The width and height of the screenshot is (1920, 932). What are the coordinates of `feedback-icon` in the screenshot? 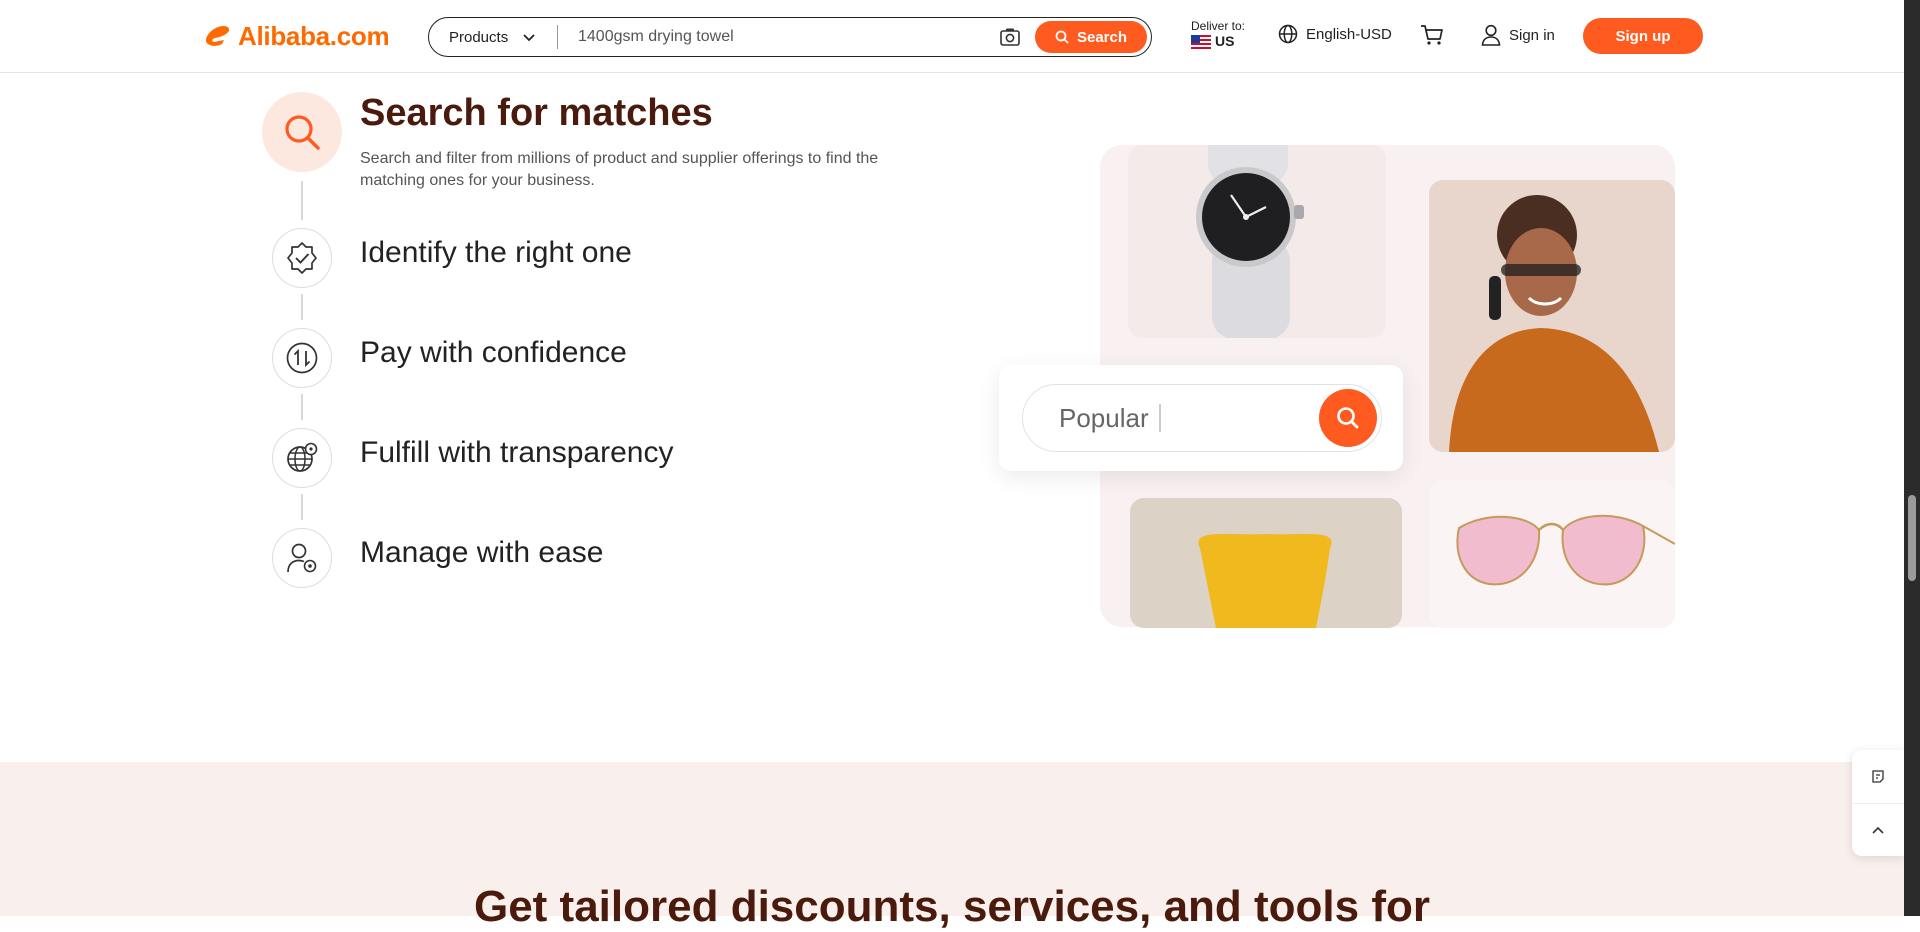 It's located at (1878, 776).